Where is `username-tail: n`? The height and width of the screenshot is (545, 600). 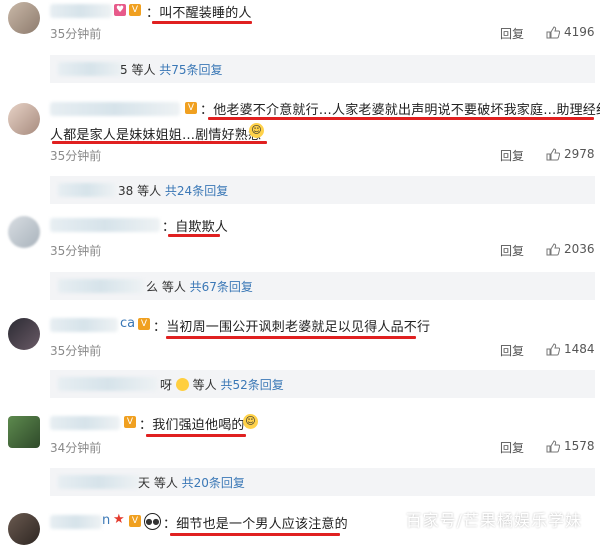
username-tail: n is located at coordinates (106, 520).